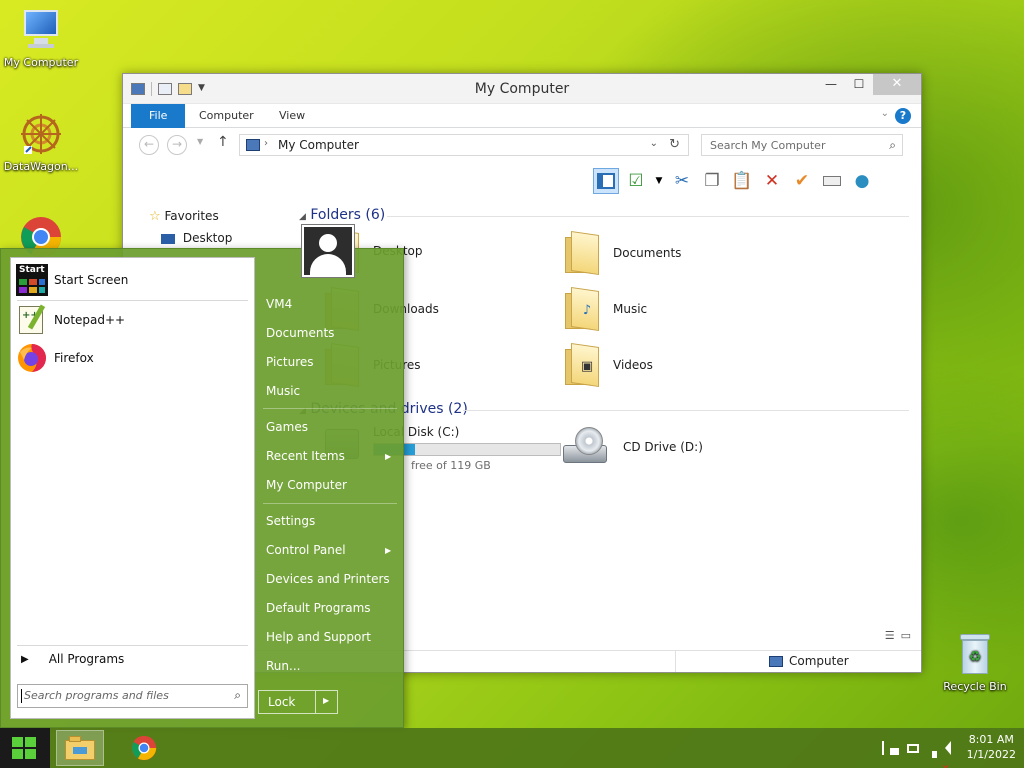 This screenshot has height=768, width=1024. I want to click on command-toolbar: ☑ ▼ ✂ ❐ 📋 ✕ ✔ ●, so click(734, 181).